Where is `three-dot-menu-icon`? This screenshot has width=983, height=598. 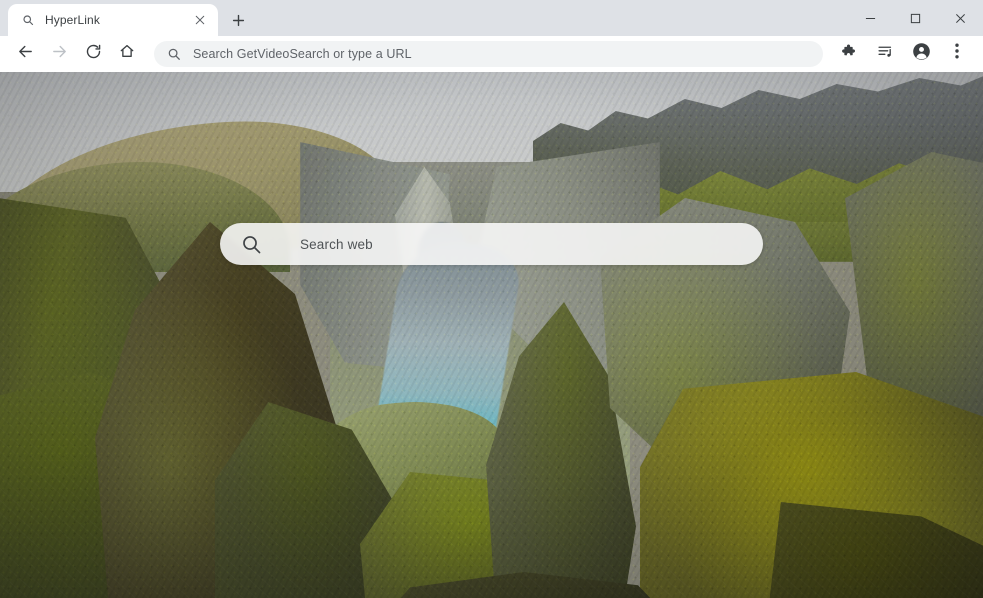
three-dot-menu-icon is located at coordinates (957, 53).